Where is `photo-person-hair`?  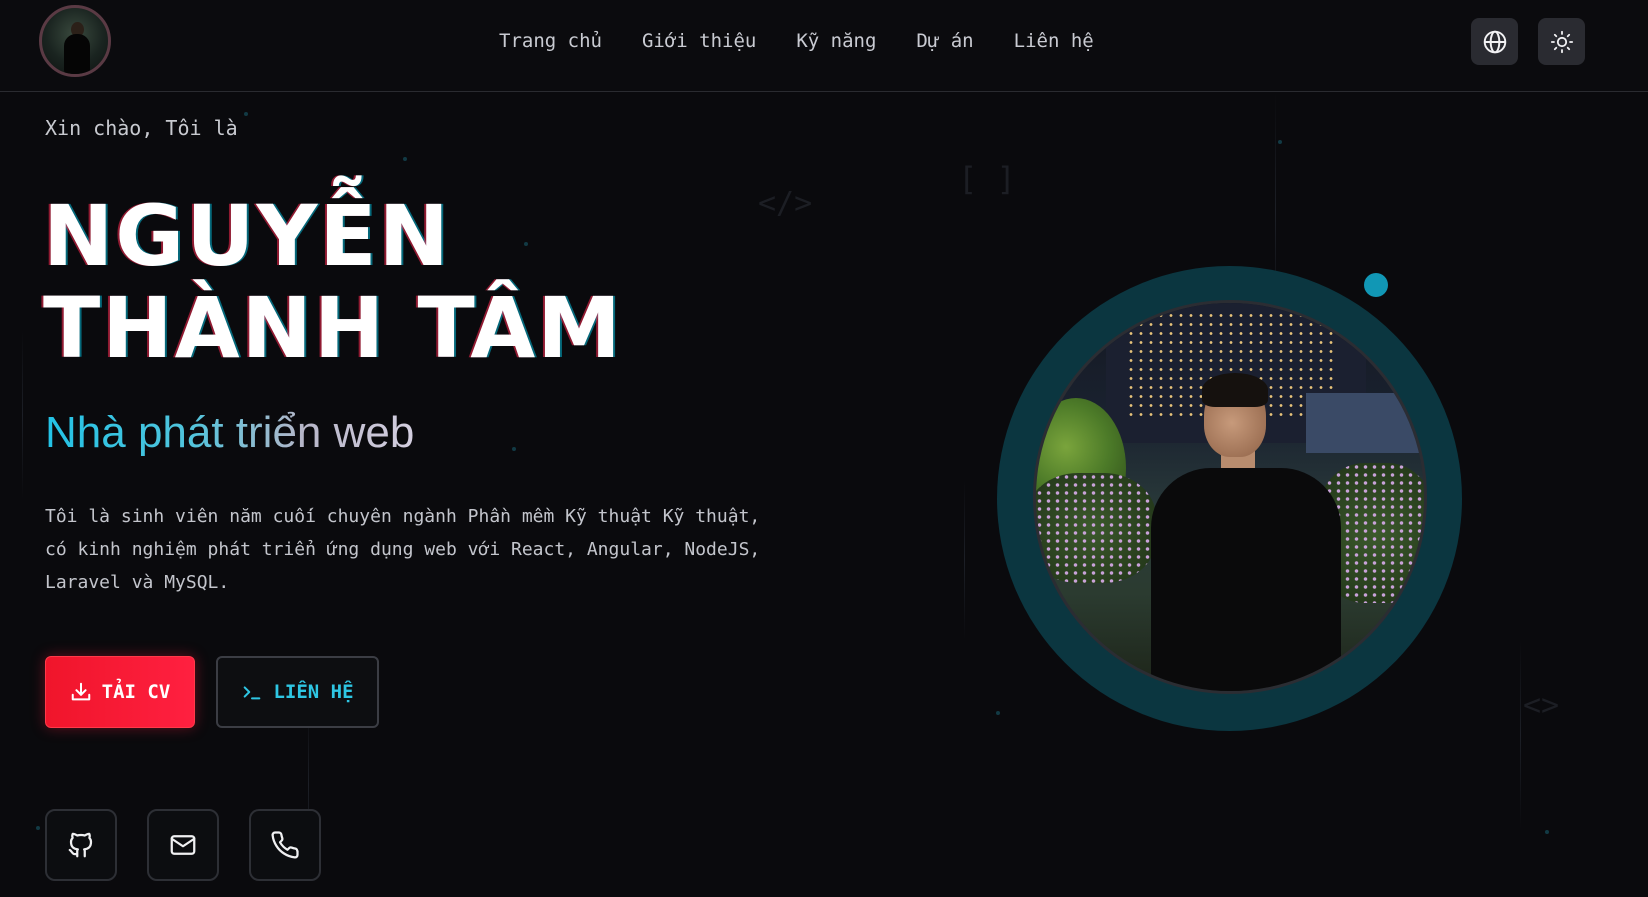
photo-person-hair is located at coordinates (1235, 390).